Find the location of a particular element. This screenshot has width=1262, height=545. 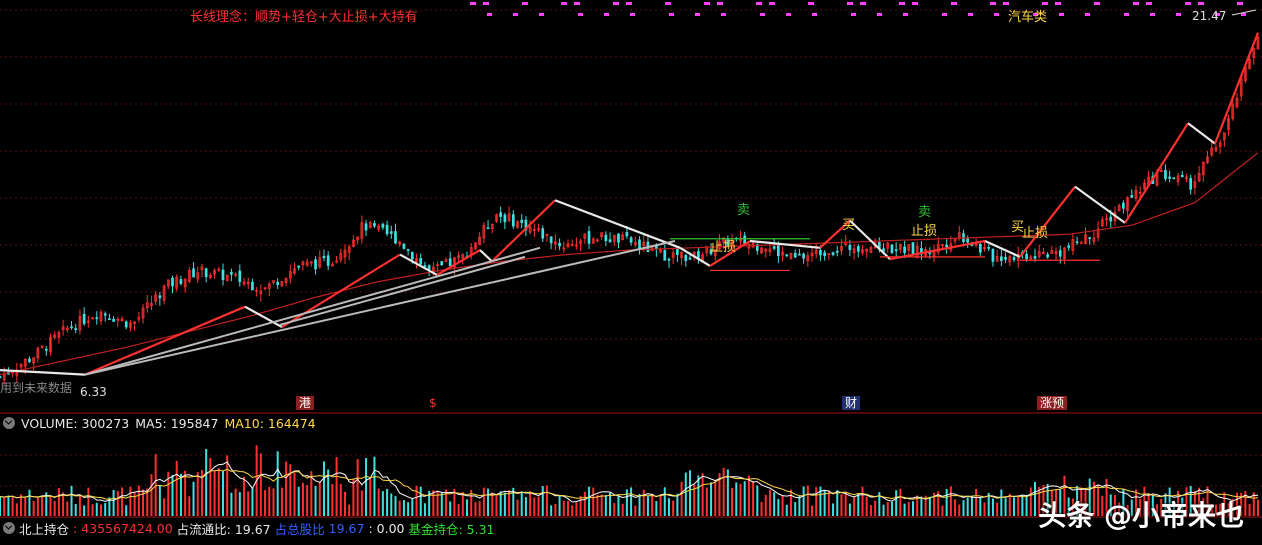

badge-finance: 财 is located at coordinates (851, 403).